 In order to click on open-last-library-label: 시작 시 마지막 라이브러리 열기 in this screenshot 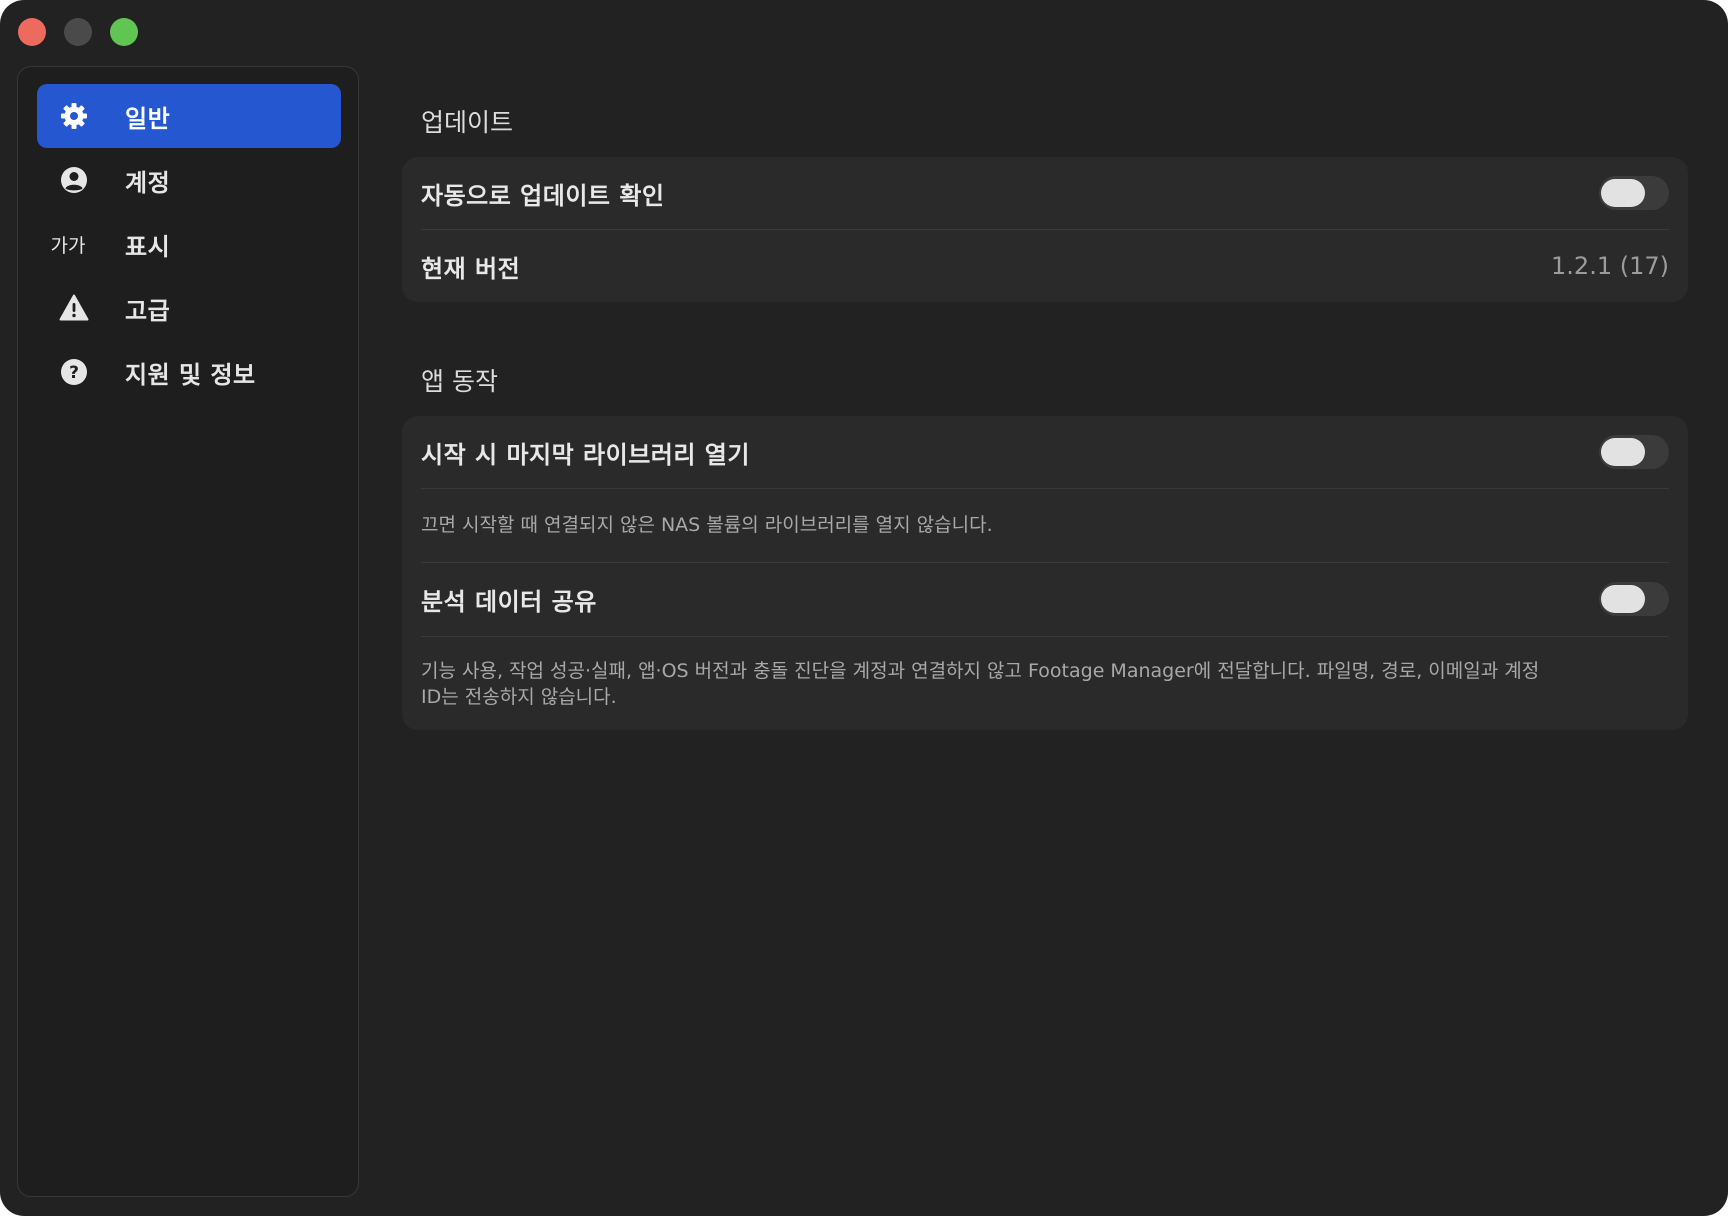, I will do `click(585, 454)`.